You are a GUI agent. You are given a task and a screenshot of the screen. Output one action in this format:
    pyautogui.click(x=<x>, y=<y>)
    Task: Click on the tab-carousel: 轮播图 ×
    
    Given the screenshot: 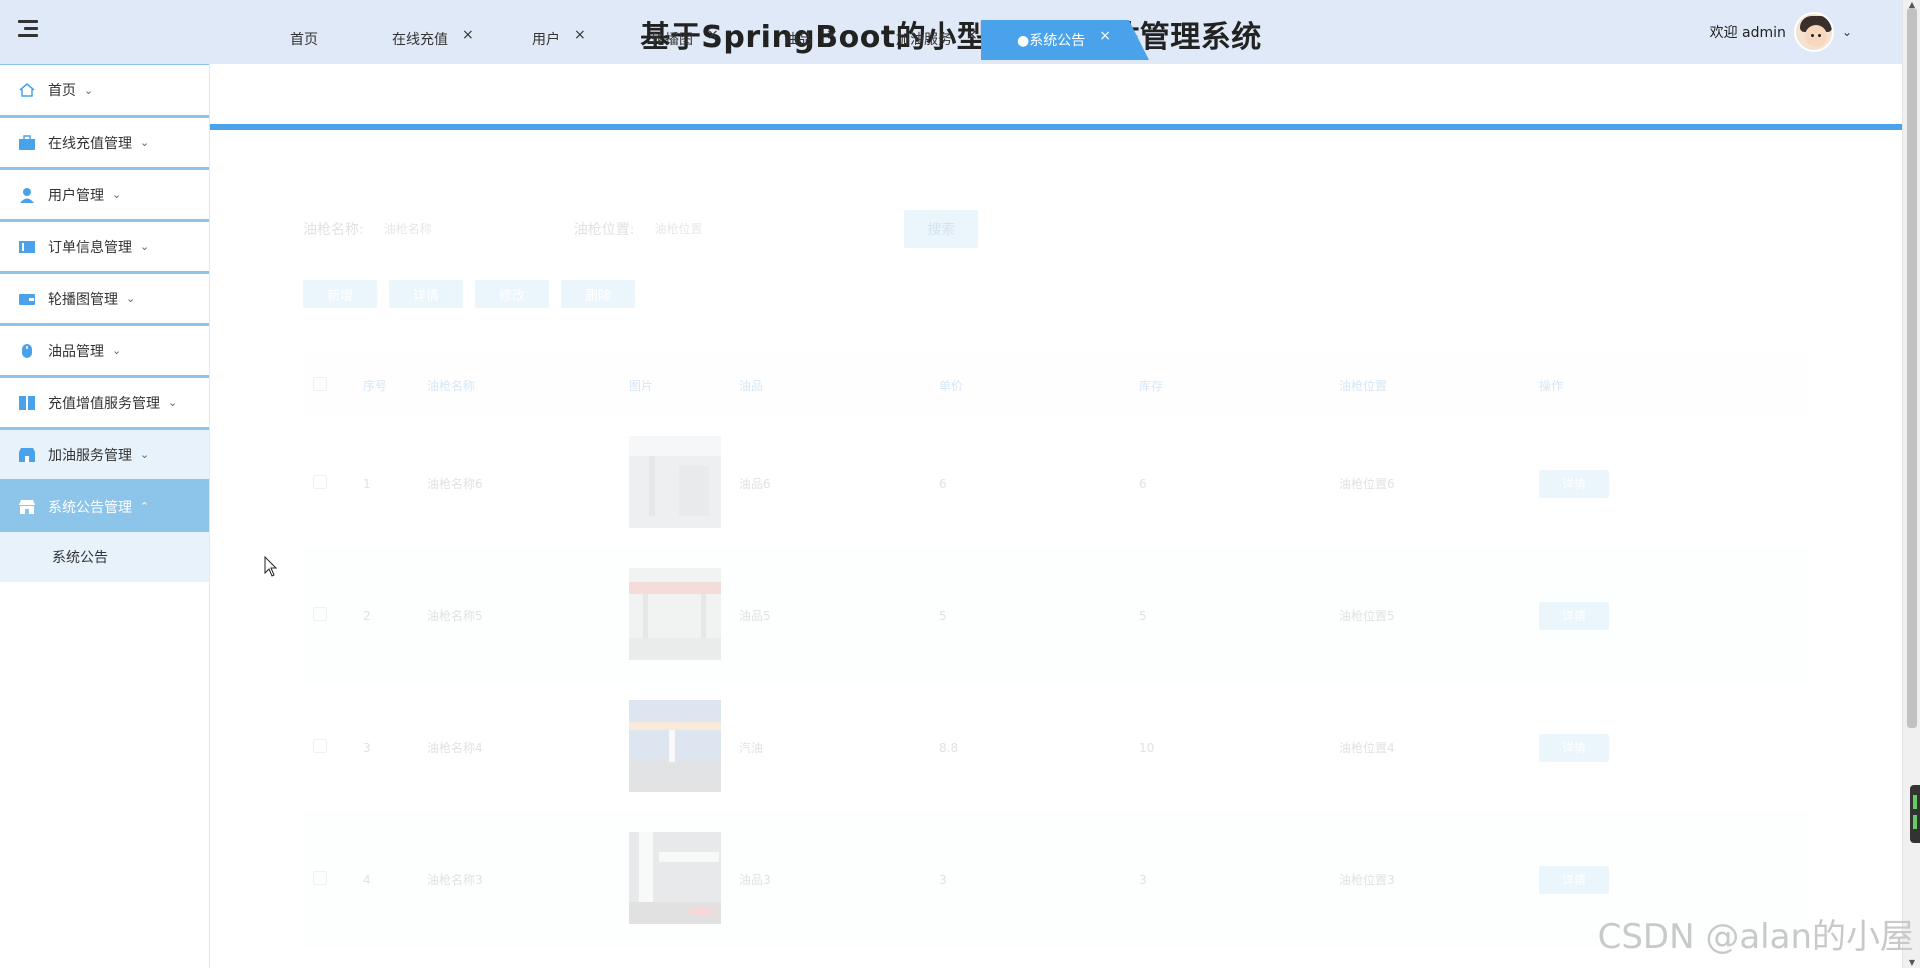 What is the action you would take?
    pyautogui.click(x=685, y=39)
    